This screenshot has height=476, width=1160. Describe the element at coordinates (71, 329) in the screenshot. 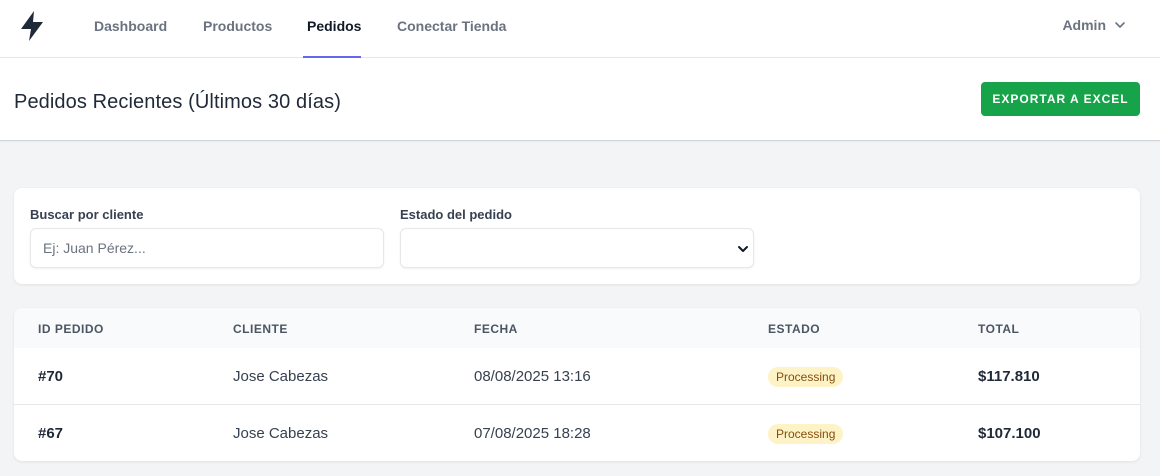

I see `column-header-id: ID PEDIDO` at that location.